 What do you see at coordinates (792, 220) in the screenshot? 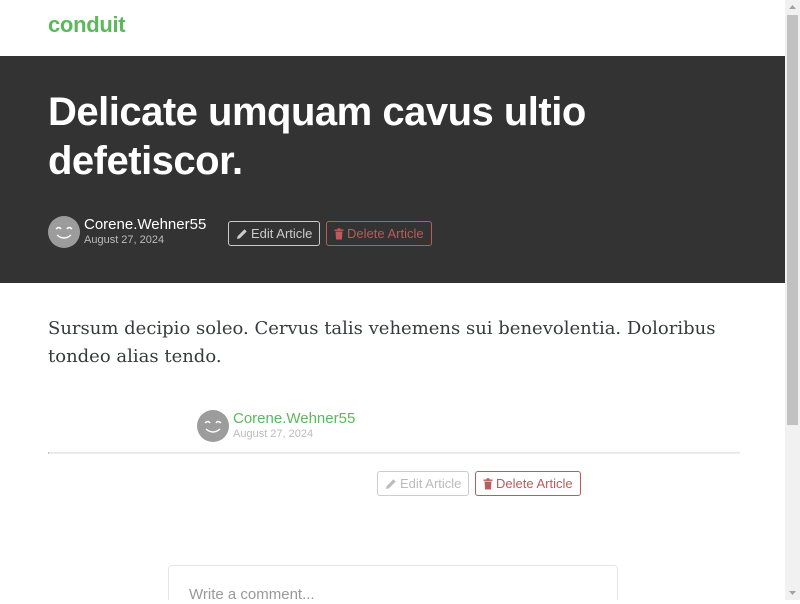
I see `scrollbar-thumb` at bounding box center [792, 220].